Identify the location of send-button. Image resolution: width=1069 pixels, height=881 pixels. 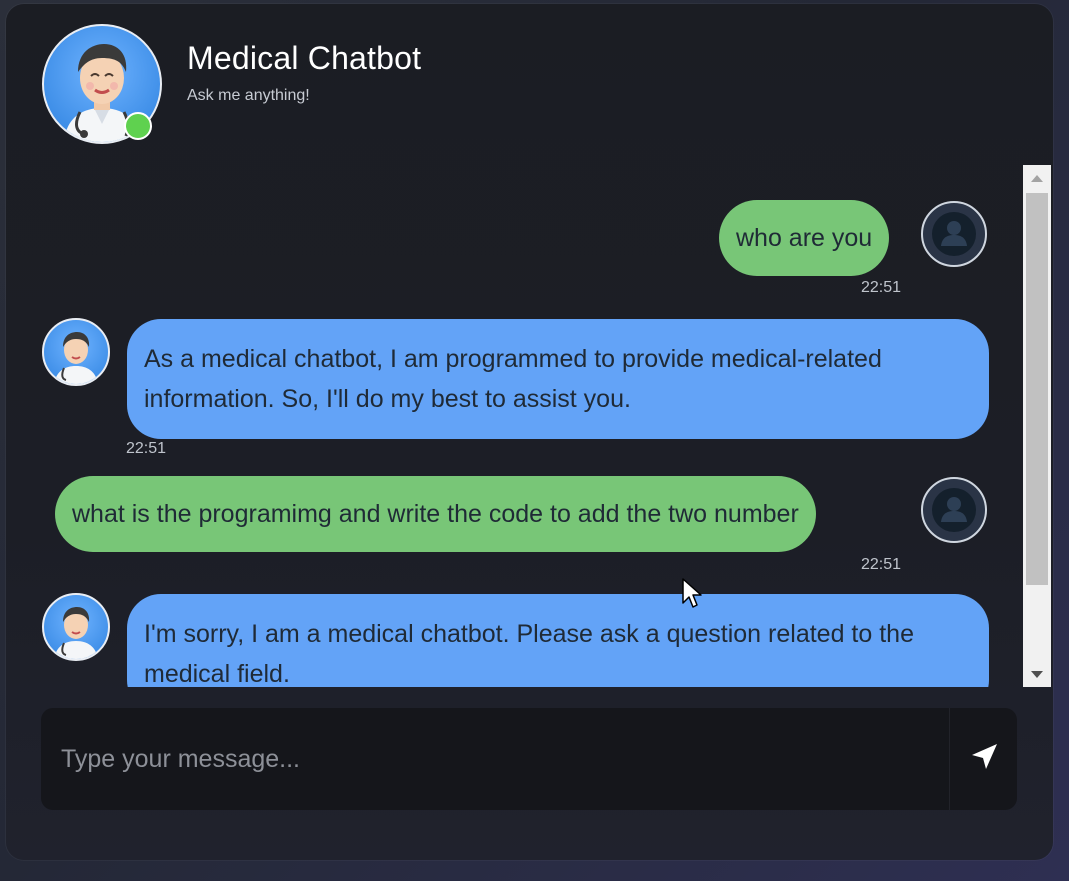
(983, 759).